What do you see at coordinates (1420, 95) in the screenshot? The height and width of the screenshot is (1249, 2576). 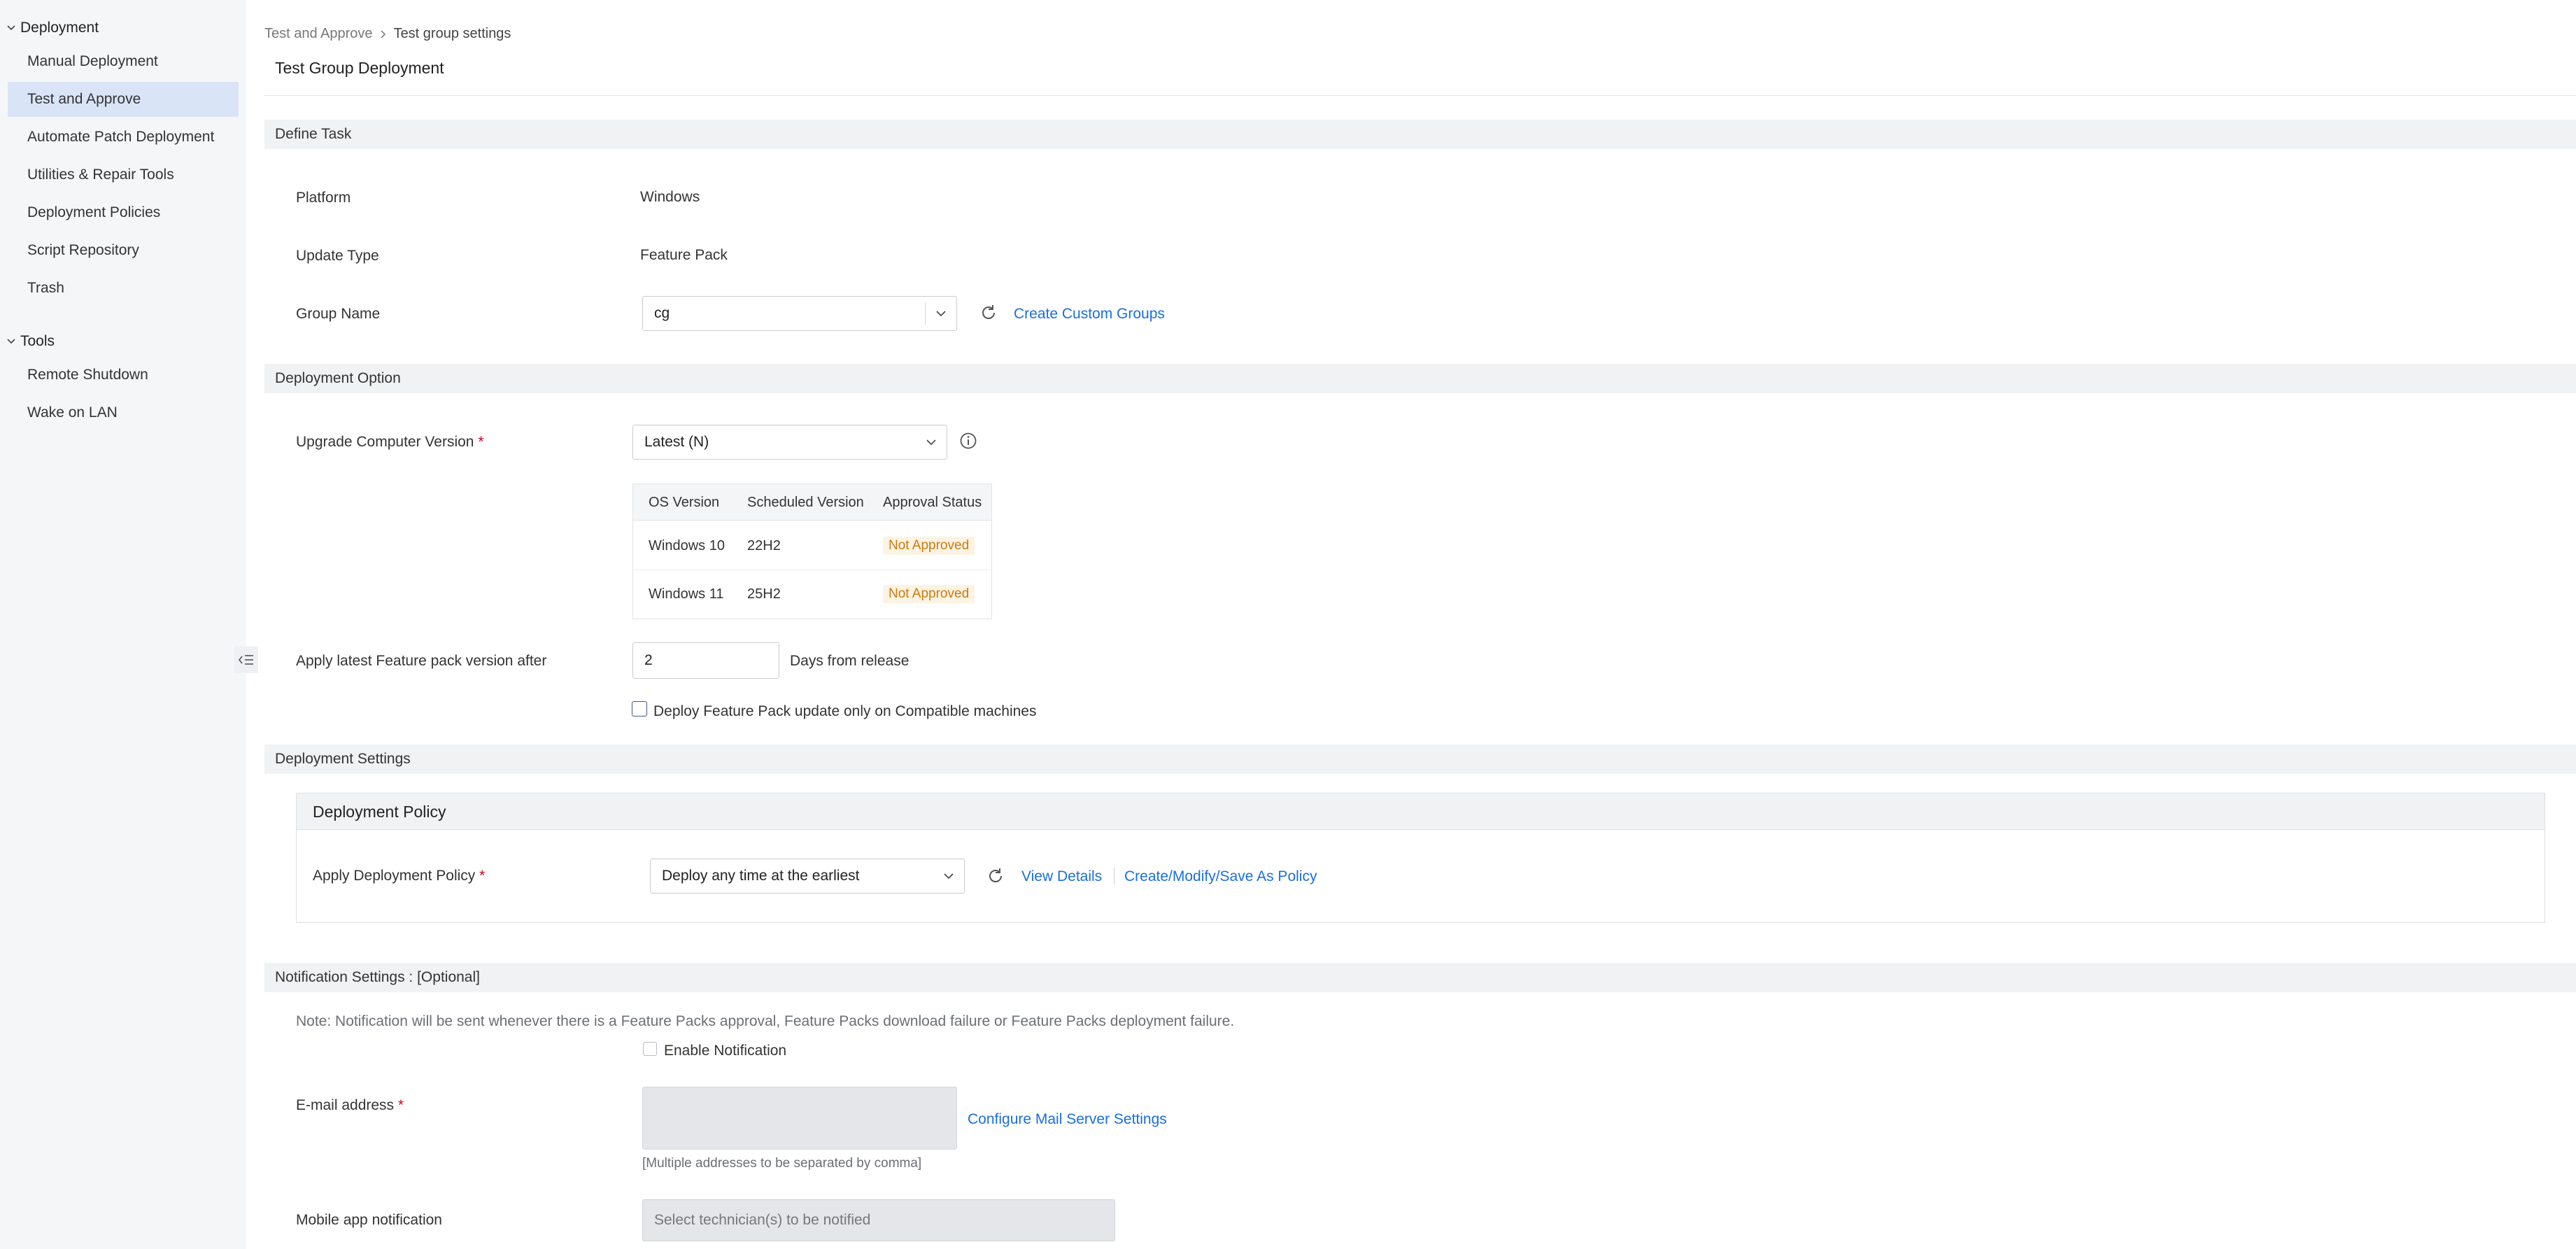 I see `title-divider` at bounding box center [1420, 95].